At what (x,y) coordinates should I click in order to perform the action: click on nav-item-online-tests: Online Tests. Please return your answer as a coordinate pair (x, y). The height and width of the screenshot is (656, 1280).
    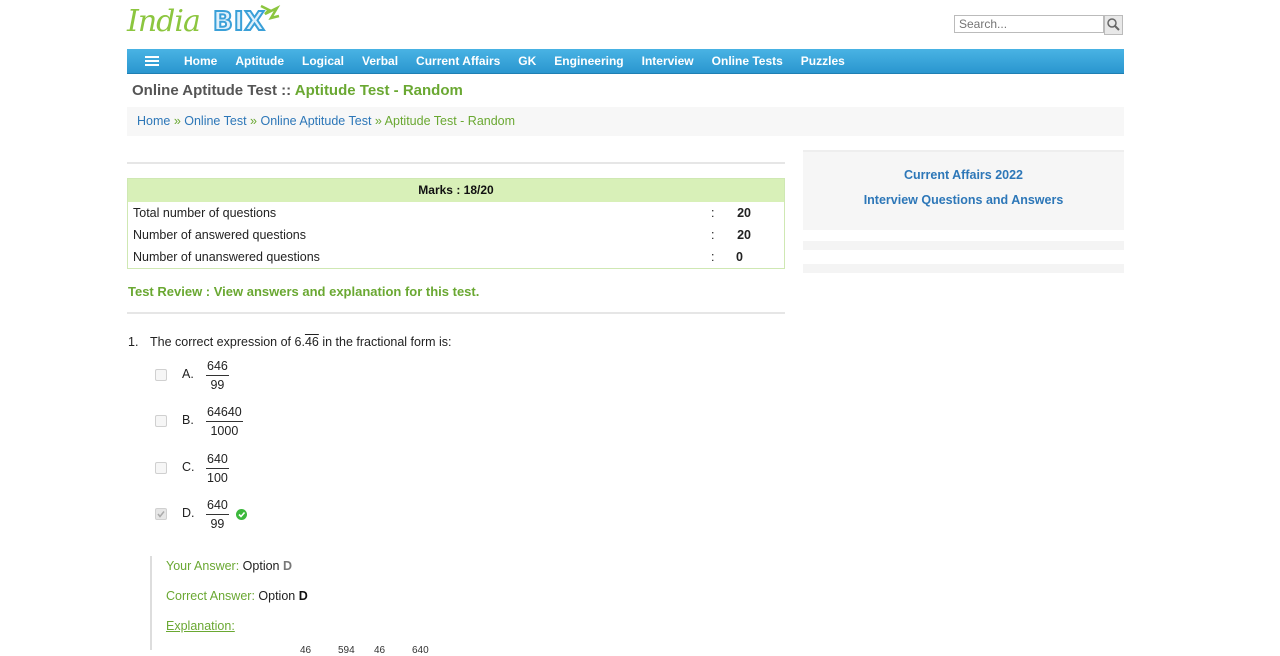
    Looking at the image, I should click on (747, 61).